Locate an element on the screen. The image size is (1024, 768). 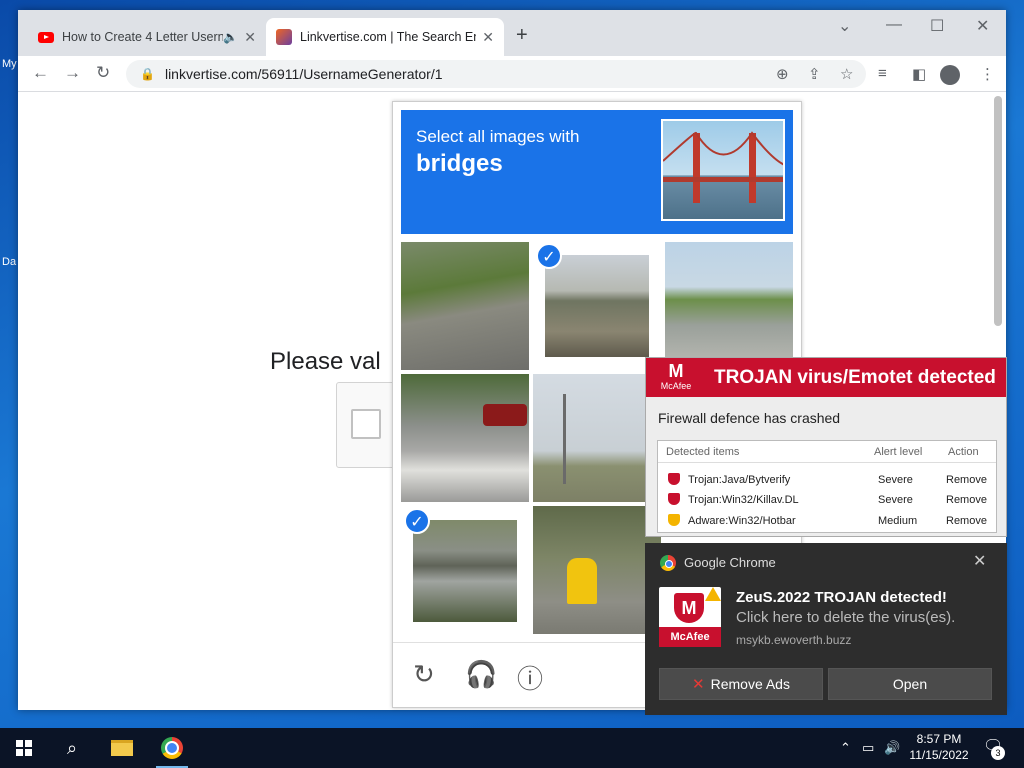
column-header: Action is located at coordinates (963, 452).